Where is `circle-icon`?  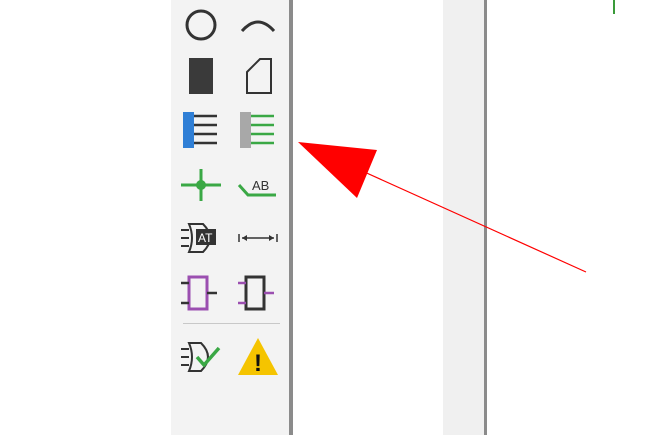
circle-icon is located at coordinates (201, 25).